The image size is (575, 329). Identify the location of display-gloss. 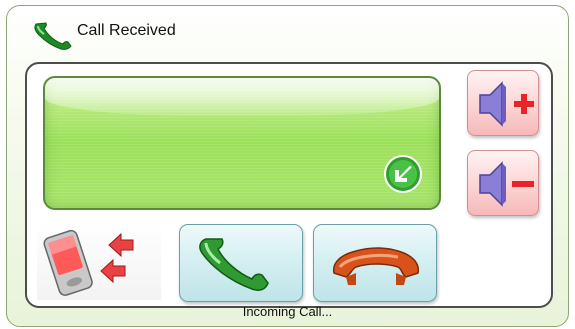
(242, 97).